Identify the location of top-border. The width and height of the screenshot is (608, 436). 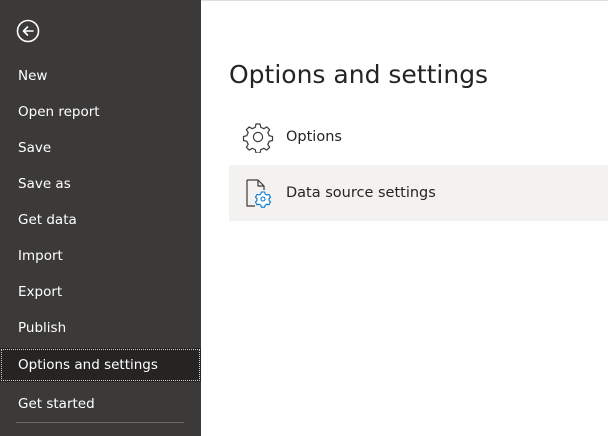
(404, 0).